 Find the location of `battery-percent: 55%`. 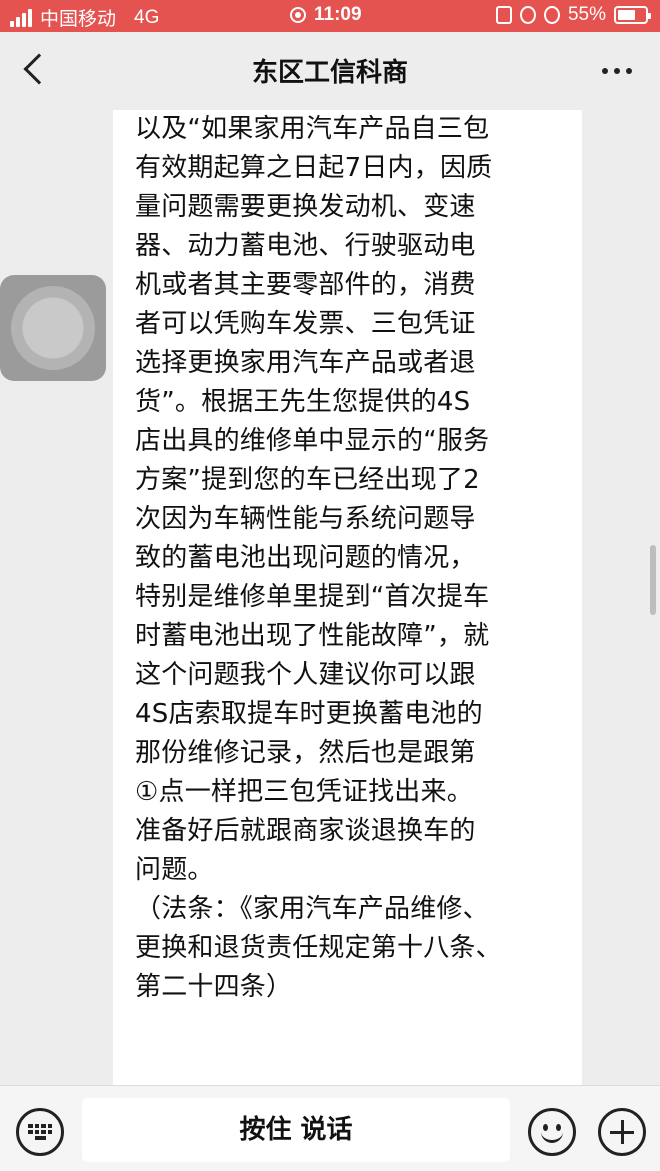

battery-percent: 55% is located at coordinates (586, 14).